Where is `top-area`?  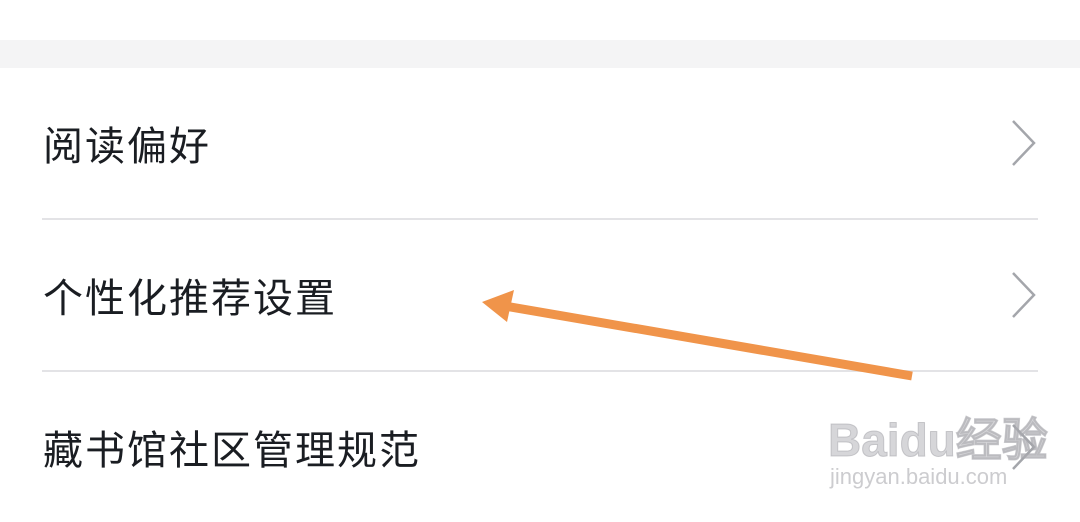
top-area is located at coordinates (540, 20).